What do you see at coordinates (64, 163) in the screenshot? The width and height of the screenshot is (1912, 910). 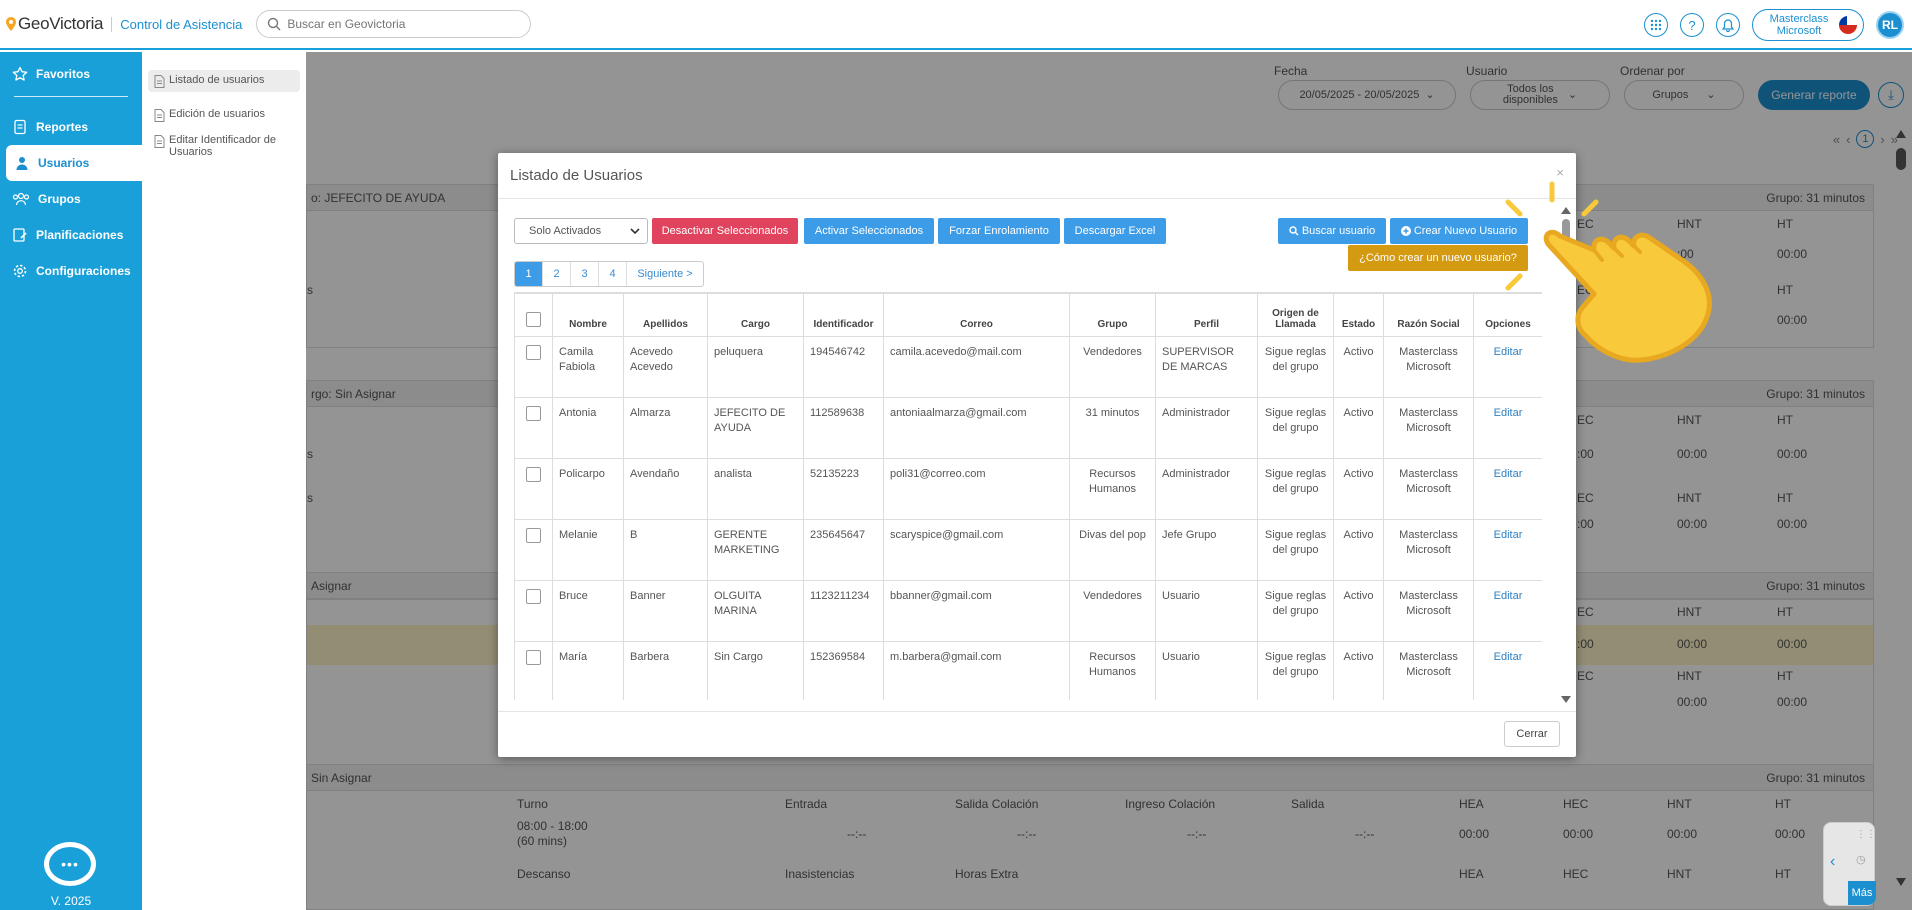 I see `sidebar-item-label: Usuarios` at bounding box center [64, 163].